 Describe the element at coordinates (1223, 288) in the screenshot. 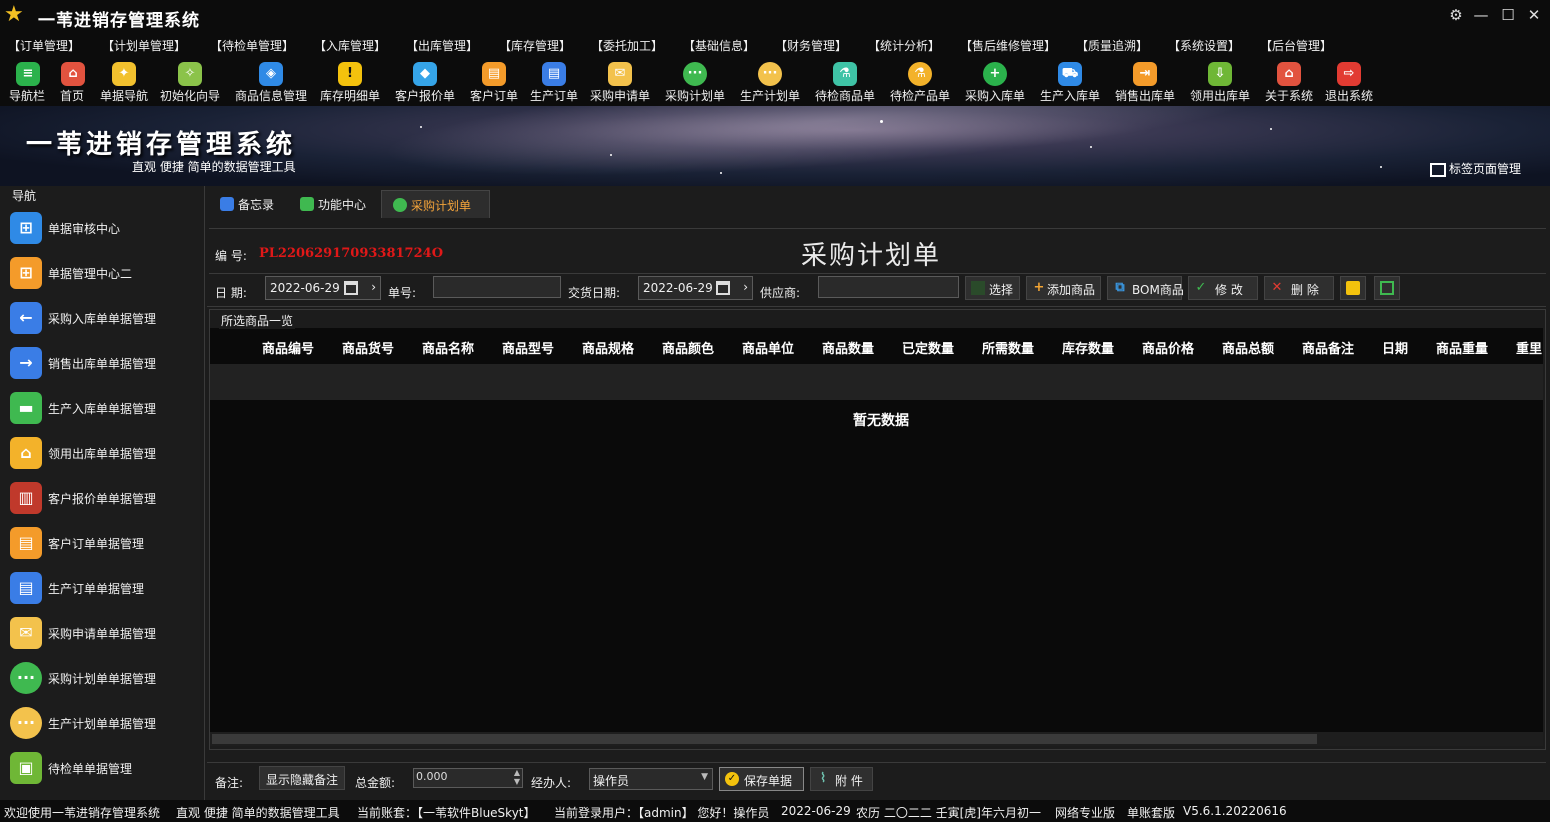

I see `edit-button: ✓ 修 改` at that location.